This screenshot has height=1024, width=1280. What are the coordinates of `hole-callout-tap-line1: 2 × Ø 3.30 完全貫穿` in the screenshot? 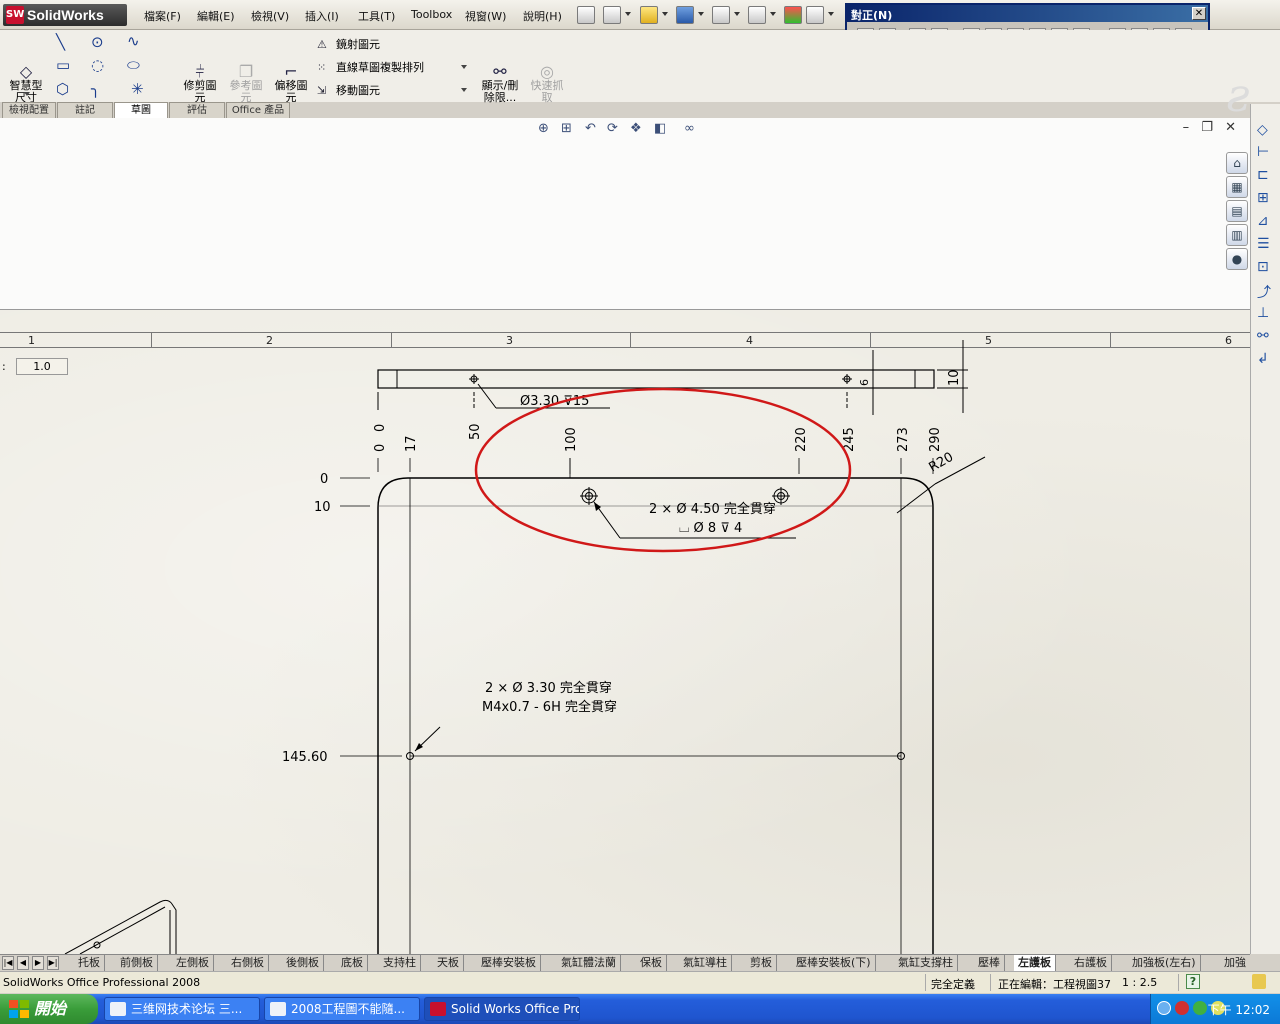 It's located at (548, 688).